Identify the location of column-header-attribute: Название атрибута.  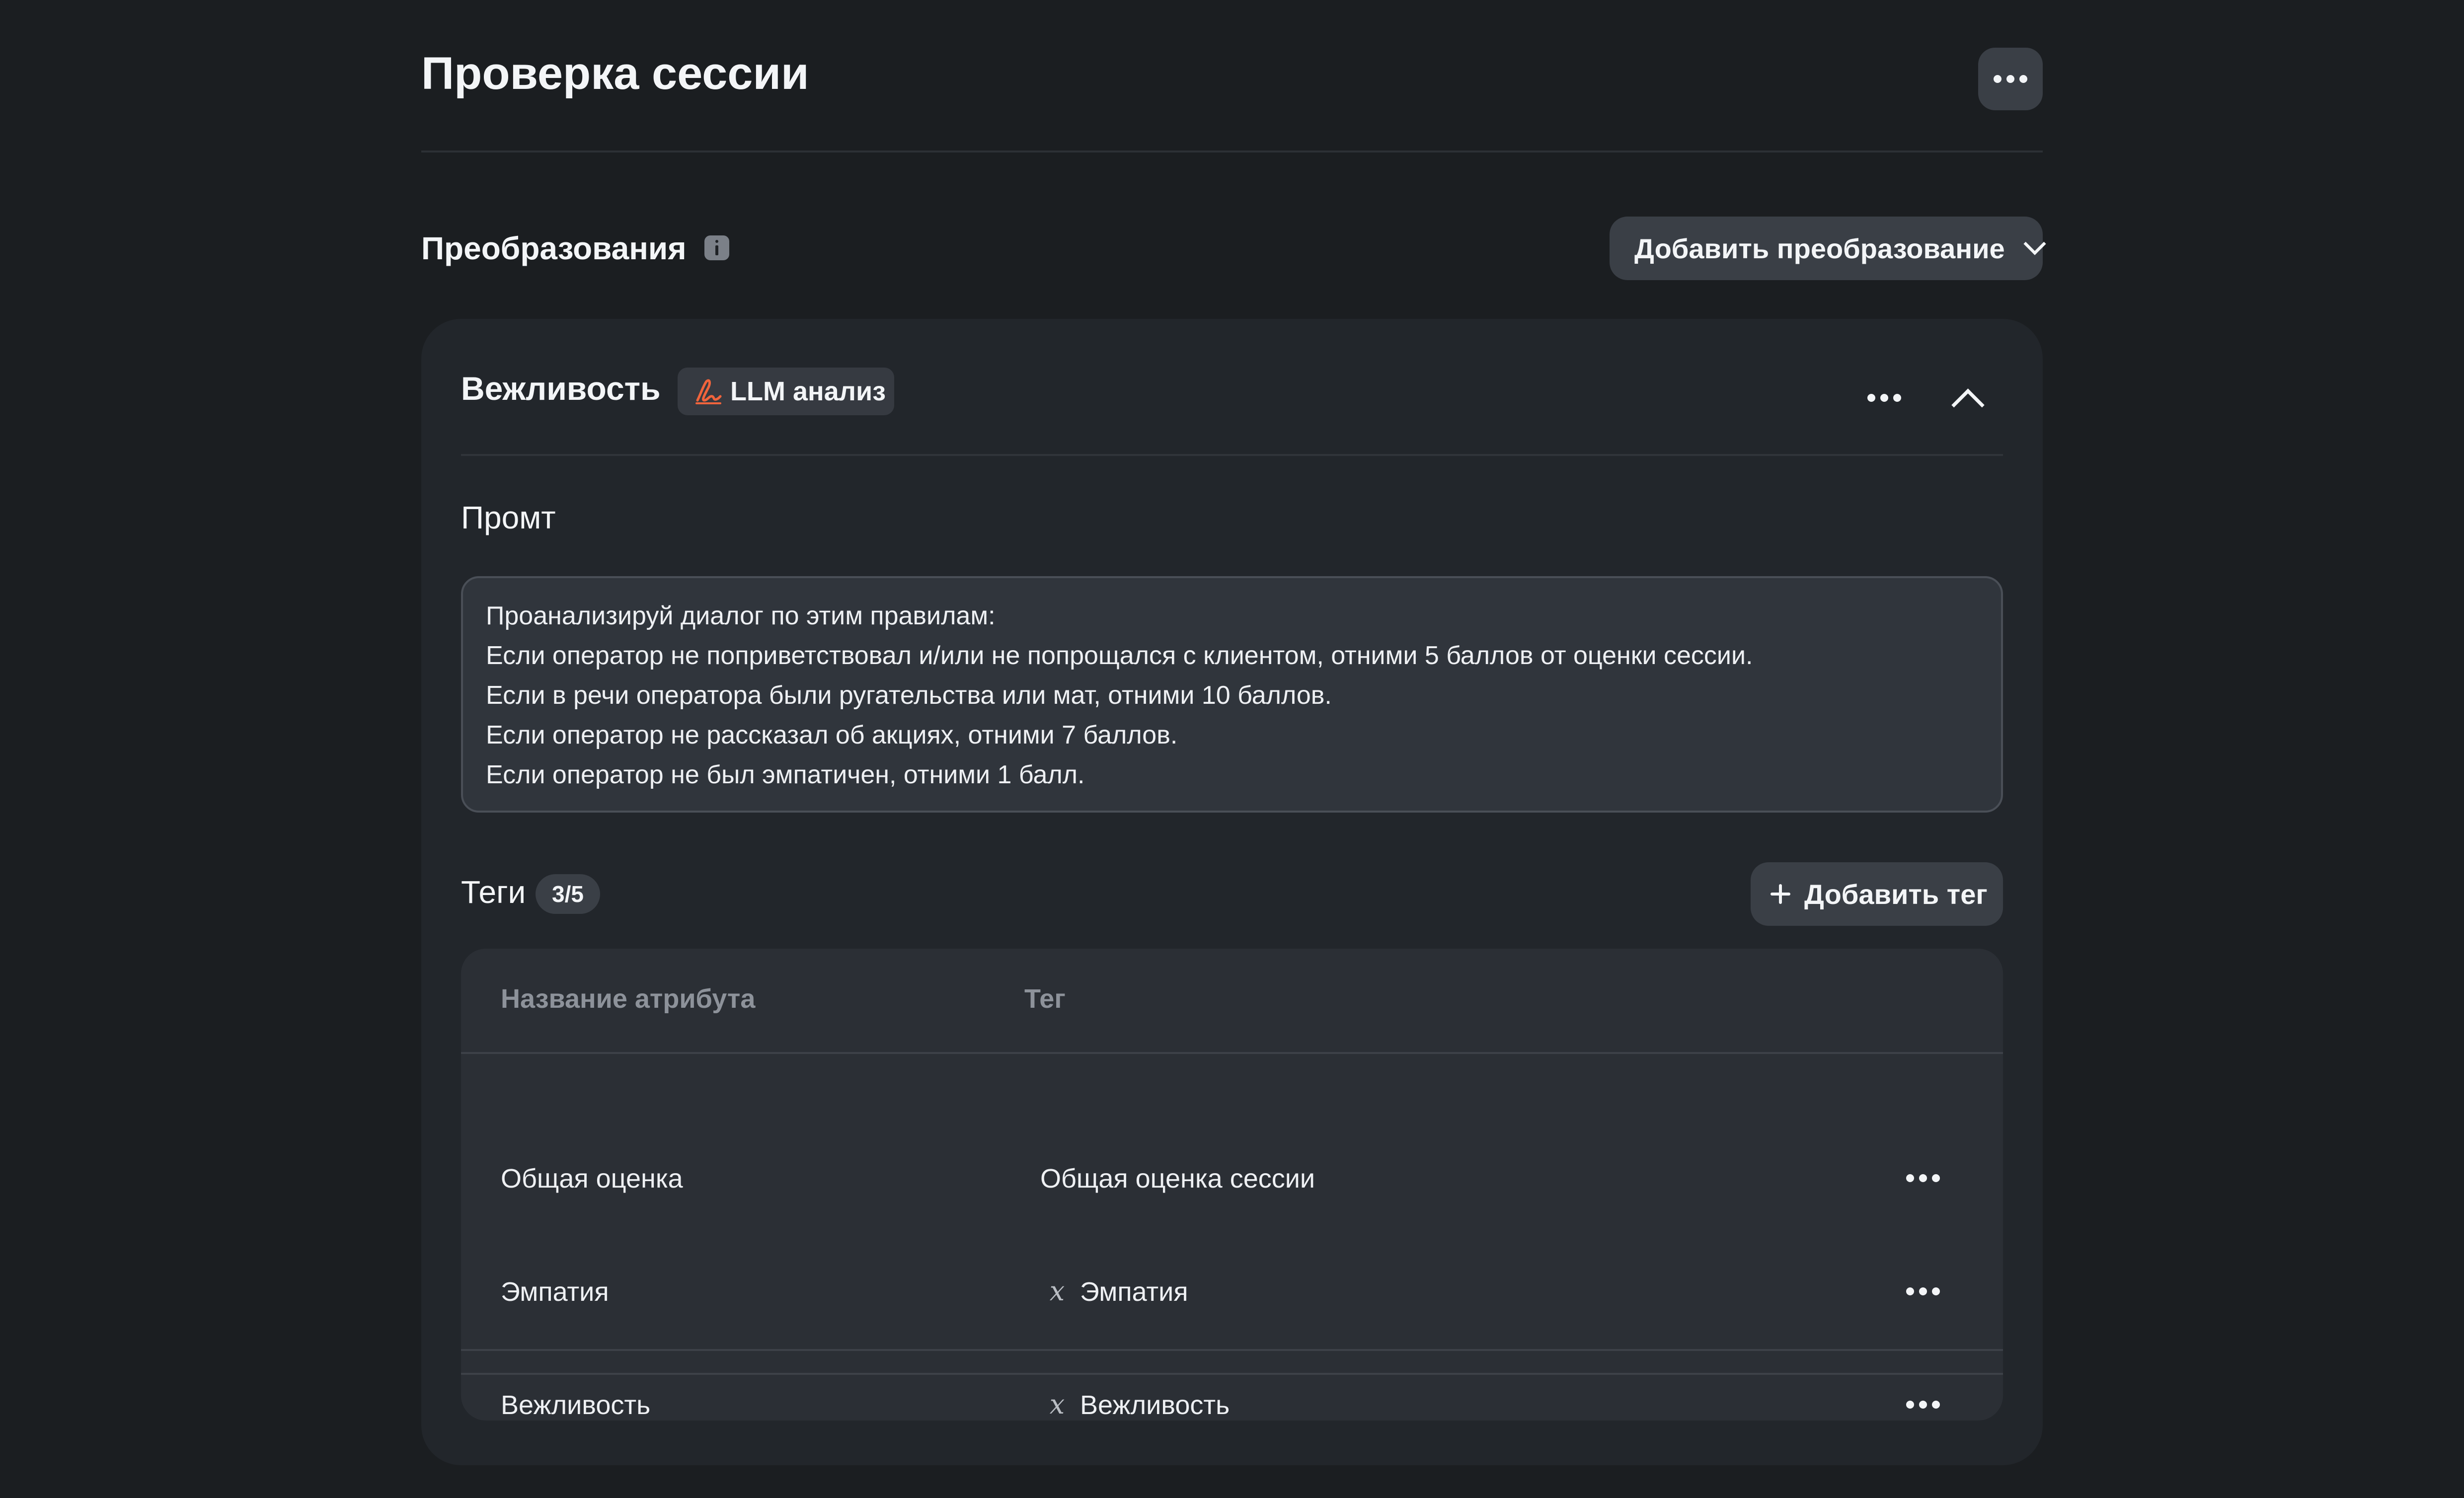
(628, 999).